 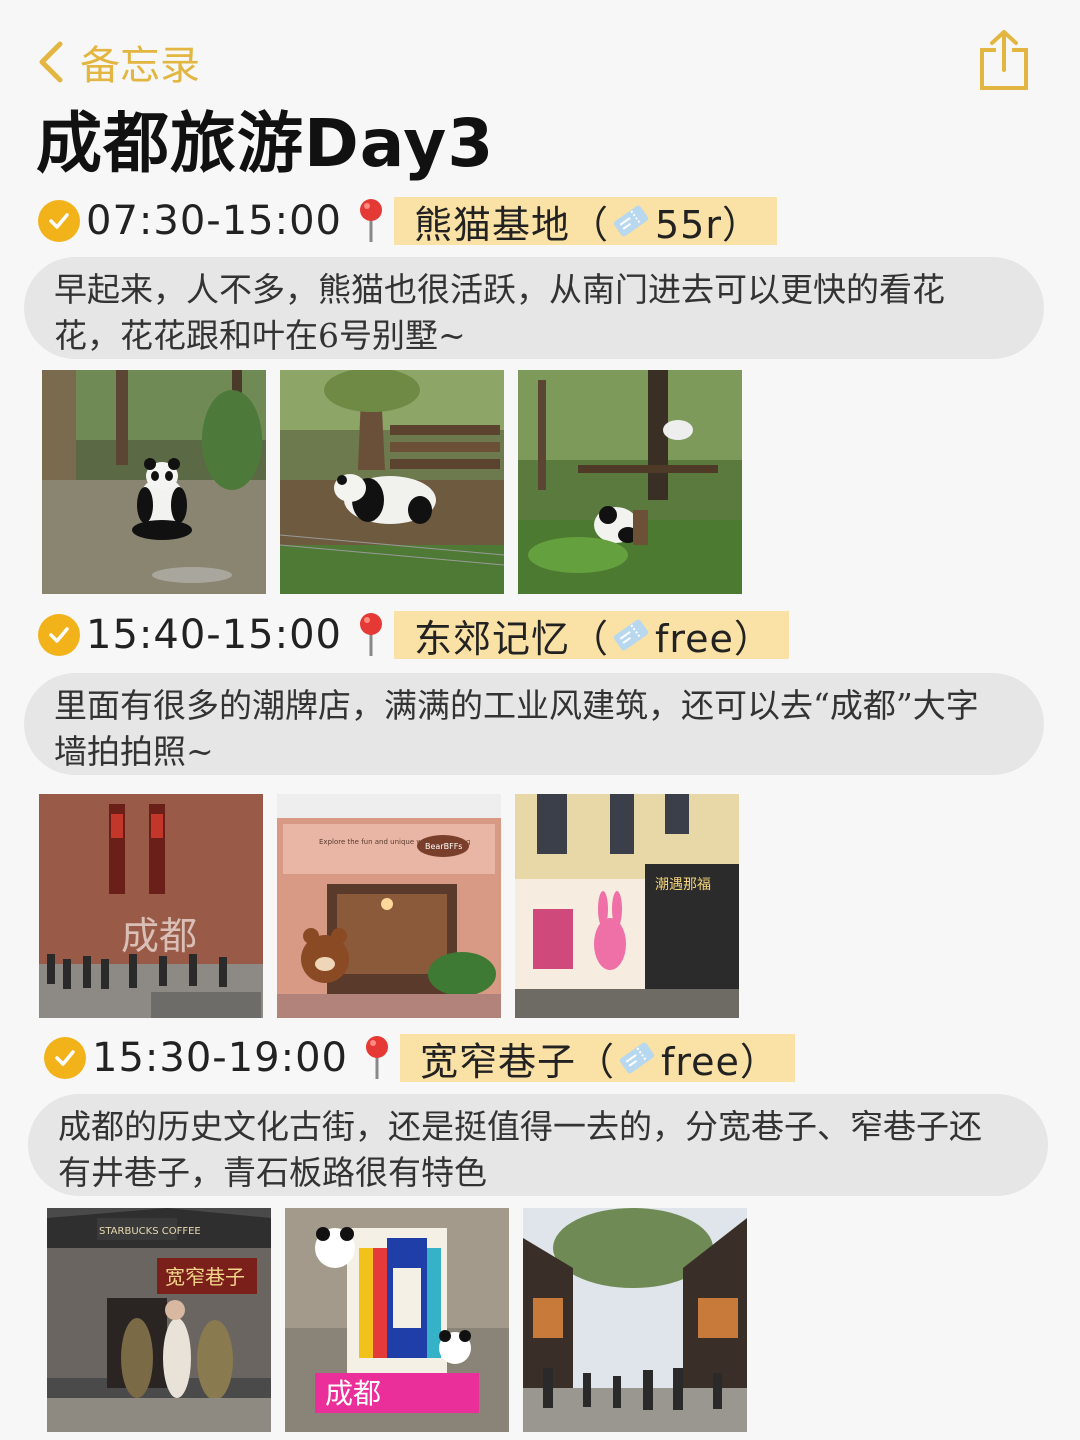 I want to click on itinerary-header: 15:40-15:00 东郊记忆（ free）, so click(x=413, y=635).